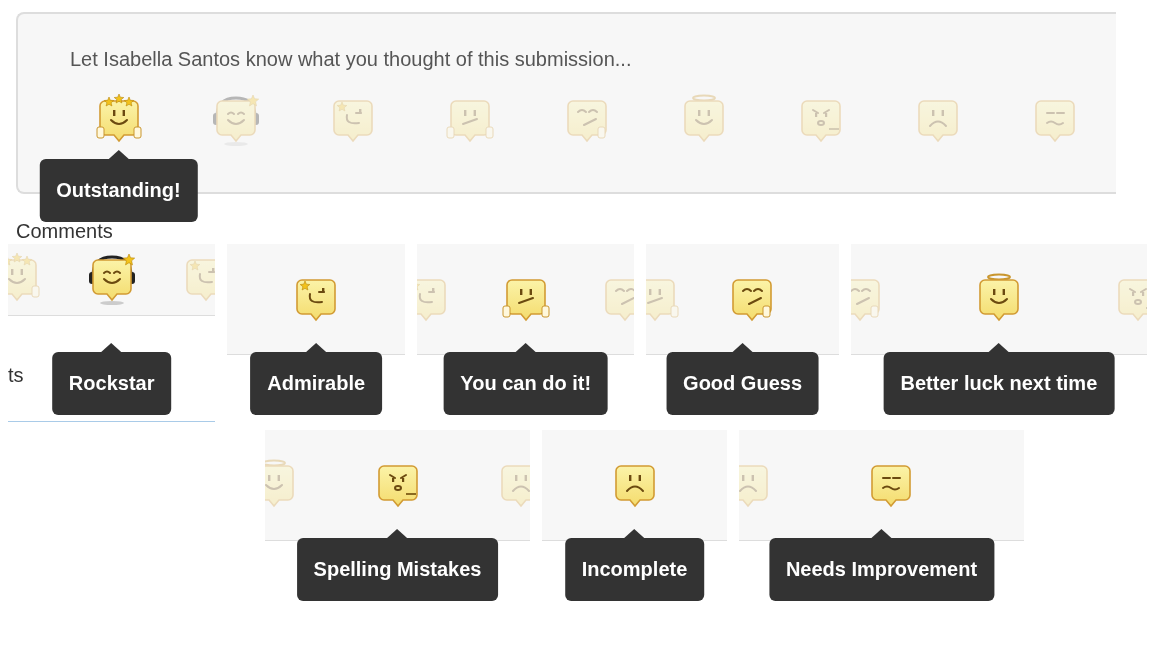  What do you see at coordinates (16, 375) in the screenshot?
I see `partial-text: ts` at bounding box center [16, 375].